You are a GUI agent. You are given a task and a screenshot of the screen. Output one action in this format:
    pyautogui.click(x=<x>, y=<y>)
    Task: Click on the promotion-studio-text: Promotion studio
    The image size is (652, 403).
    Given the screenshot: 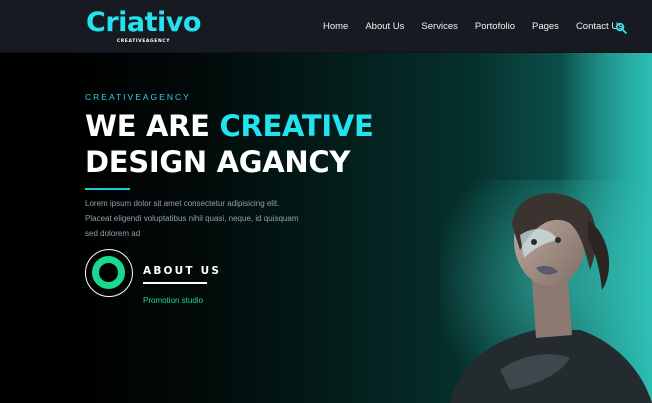 What is the action you would take?
    pyautogui.click(x=173, y=300)
    